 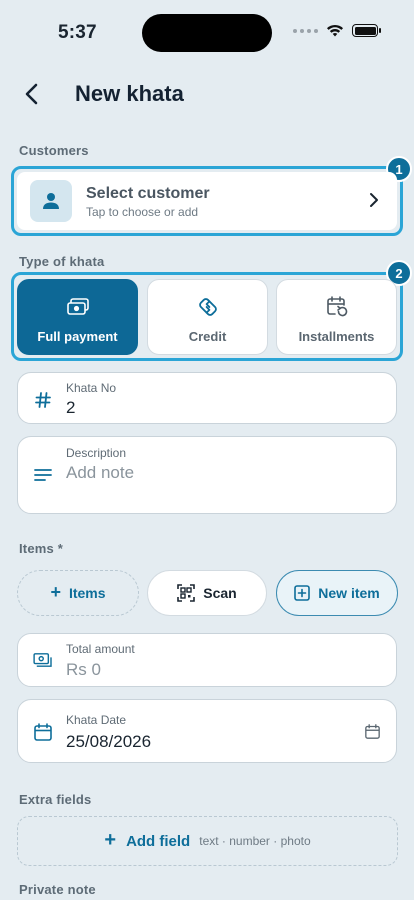 I want to click on khata-no-label: Khata No, so click(x=91, y=388).